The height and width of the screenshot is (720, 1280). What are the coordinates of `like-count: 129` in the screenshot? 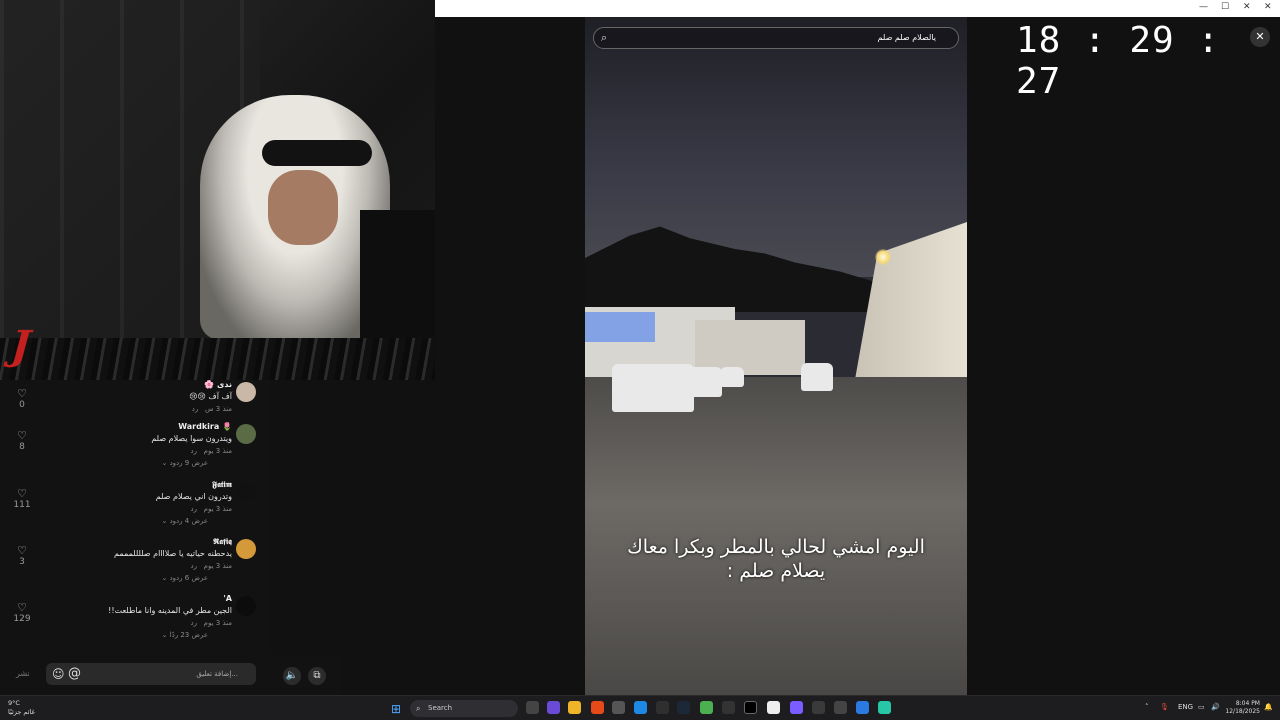 It's located at (22, 619).